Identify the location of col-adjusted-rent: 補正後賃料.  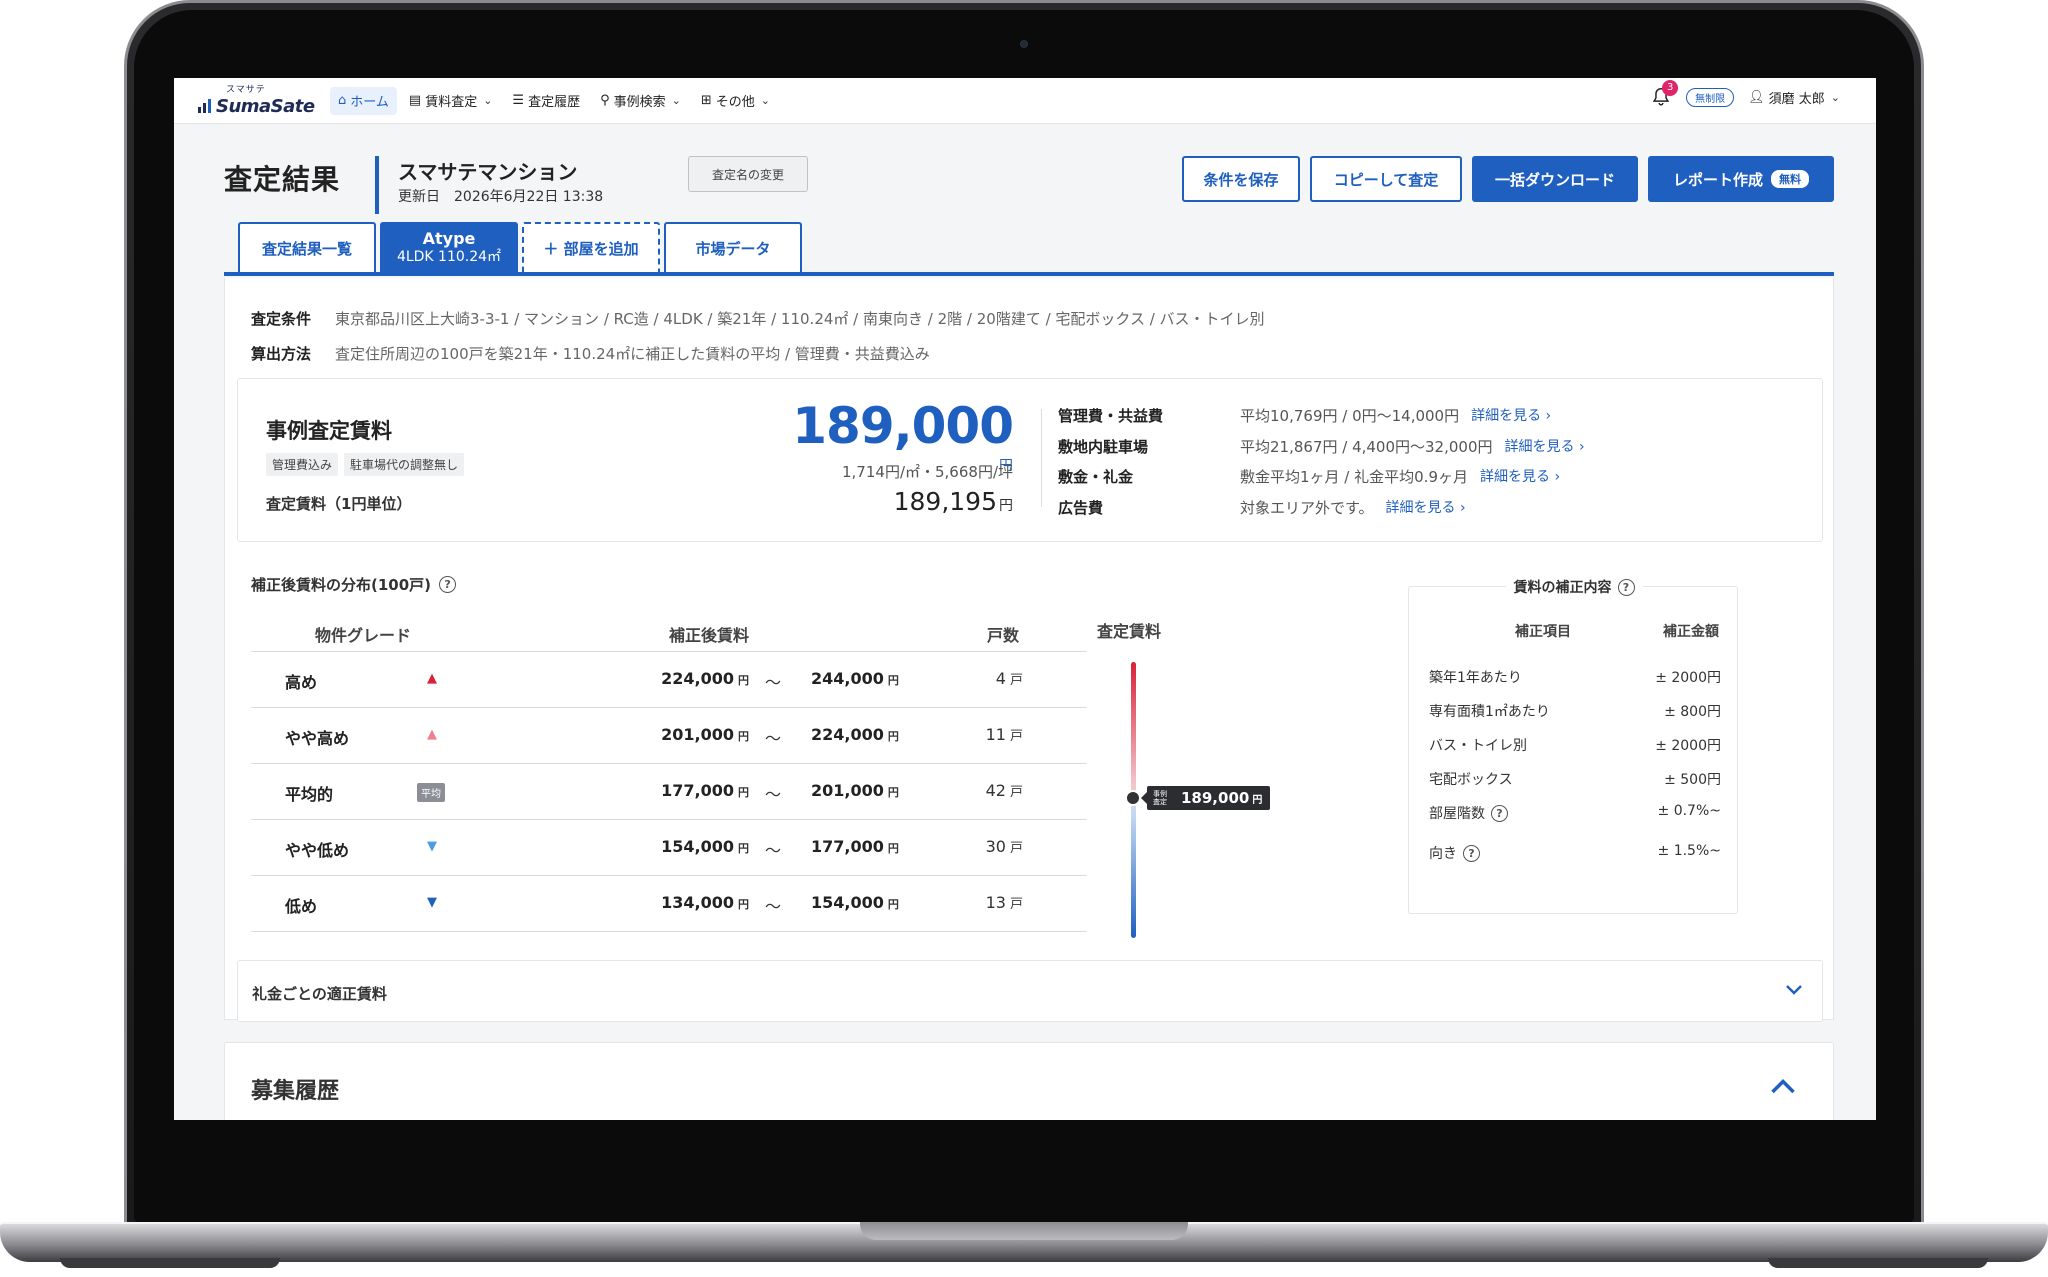
(709, 635).